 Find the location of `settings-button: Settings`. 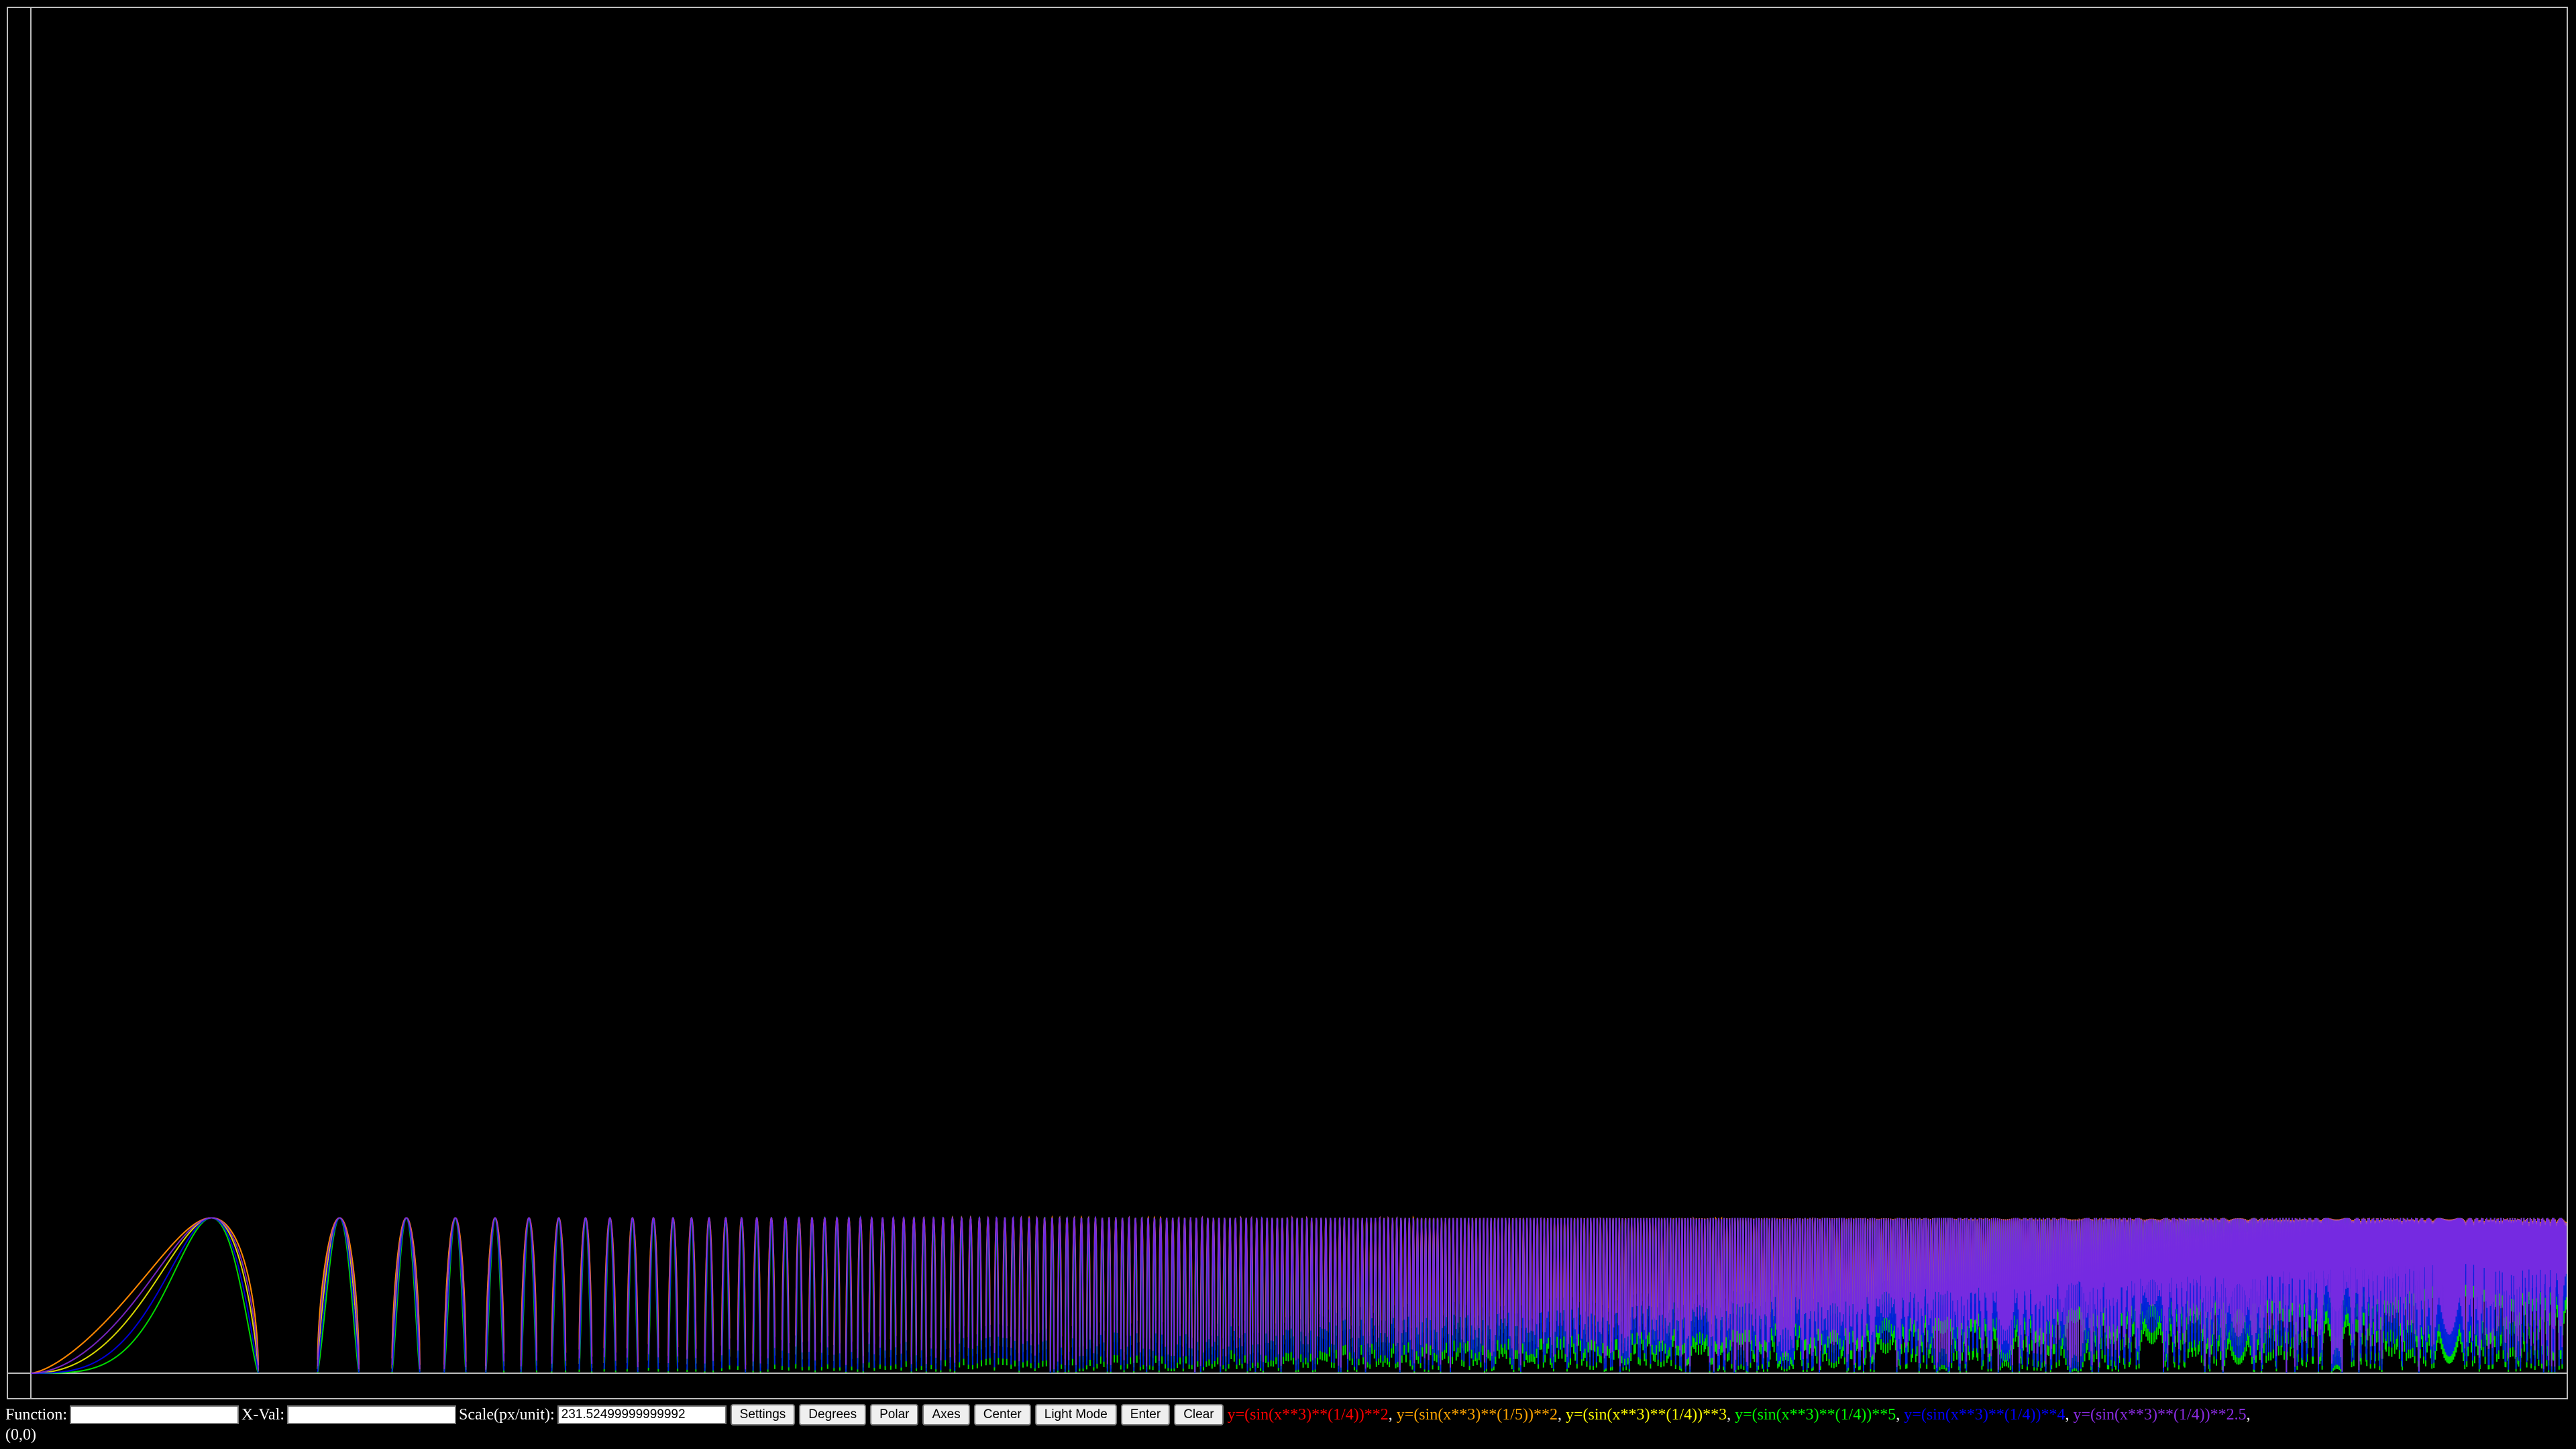

settings-button: Settings is located at coordinates (763, 1415).